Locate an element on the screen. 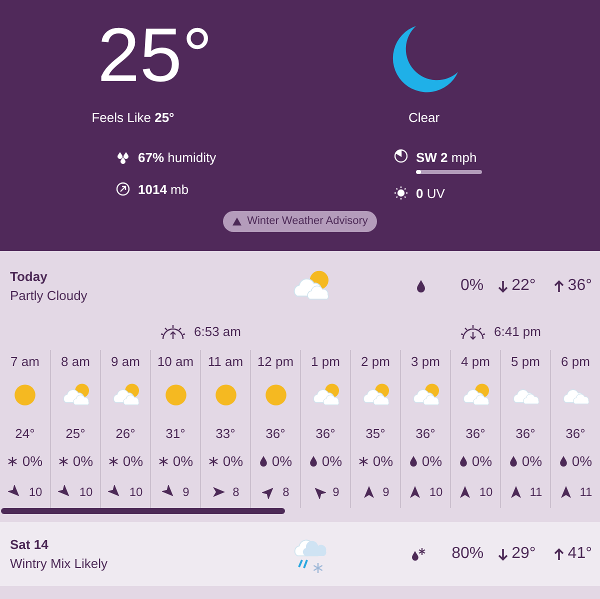 Image resolution: width=600 pixels, height=599 pixels. hour-label: 9 am is located at coordinates (125, 362).